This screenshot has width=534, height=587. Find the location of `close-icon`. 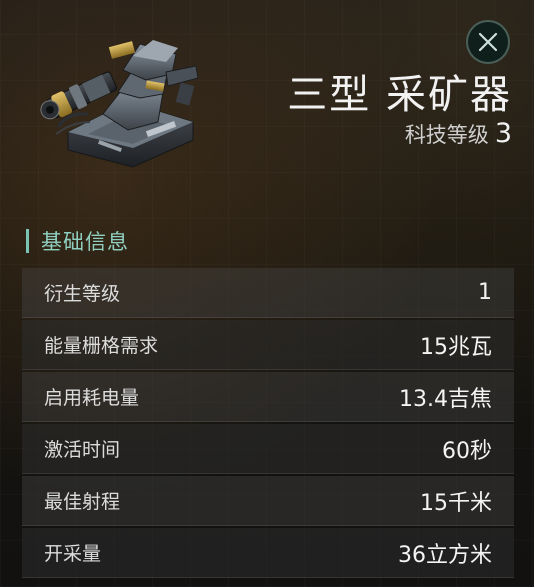

close-icon is located at coordinates (488, 42).